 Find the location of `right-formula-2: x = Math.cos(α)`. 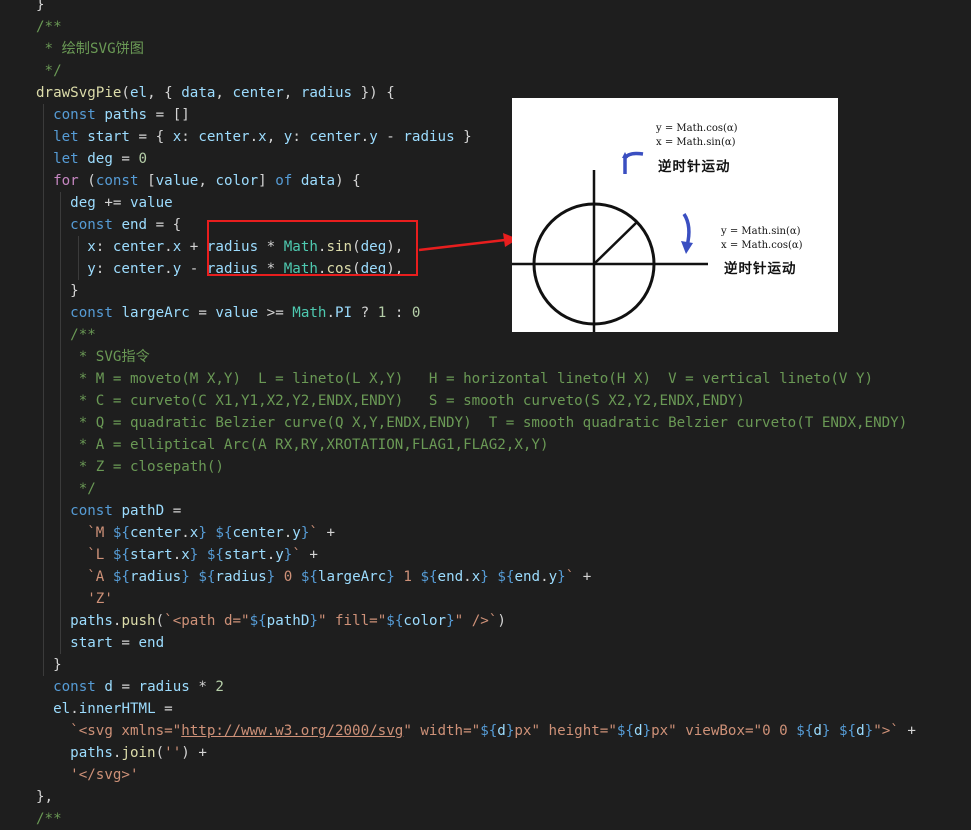

right-formula-2: x = Math.cos(α) is located at coordinates (762, 245).